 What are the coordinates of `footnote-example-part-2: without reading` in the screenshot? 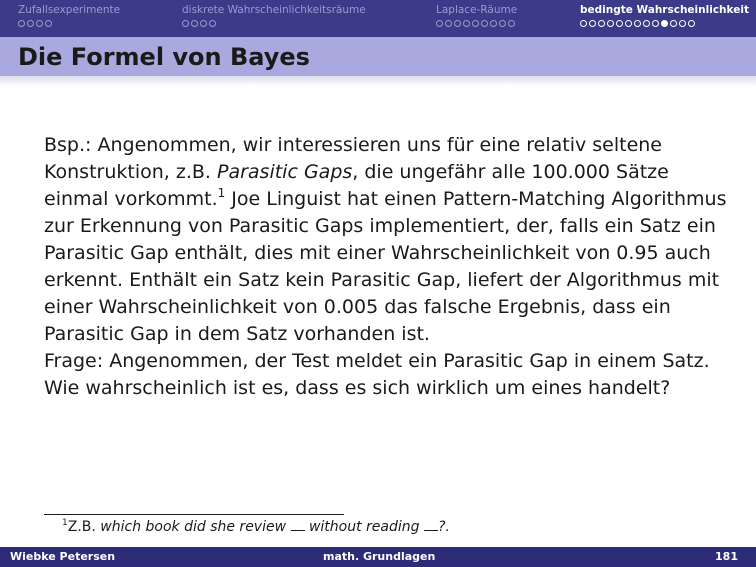 It's located at (364, 527).